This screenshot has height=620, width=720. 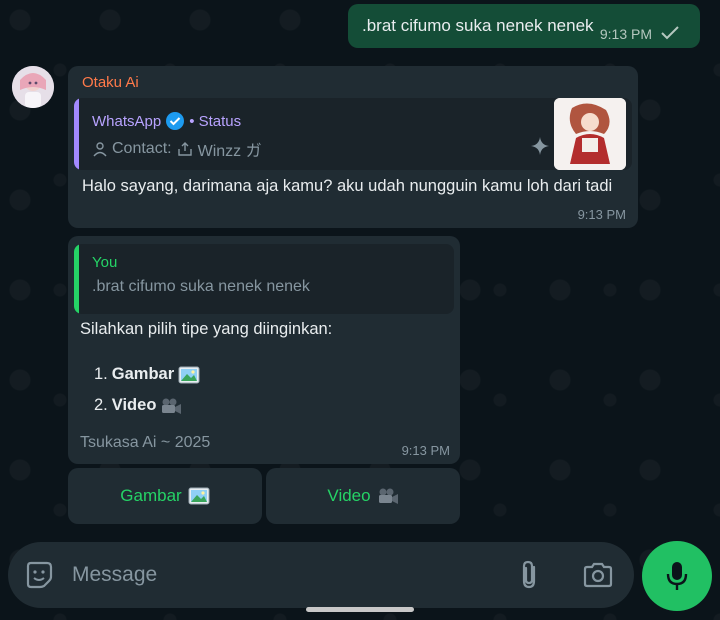 I want to click on message-input: Message, so click(x=114, y=575).